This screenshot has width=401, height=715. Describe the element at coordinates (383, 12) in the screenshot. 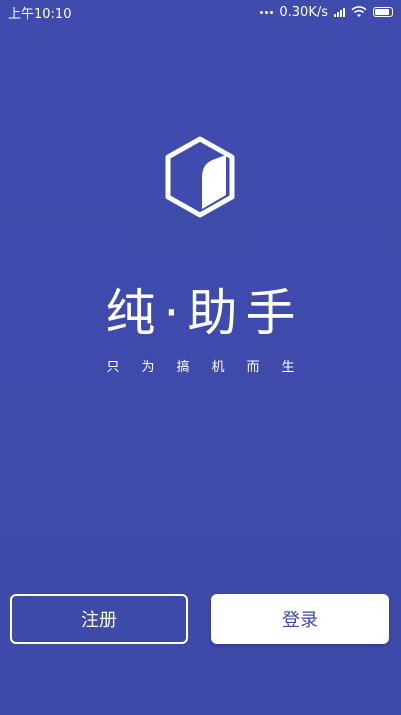

I see `battery-icon` at that location.